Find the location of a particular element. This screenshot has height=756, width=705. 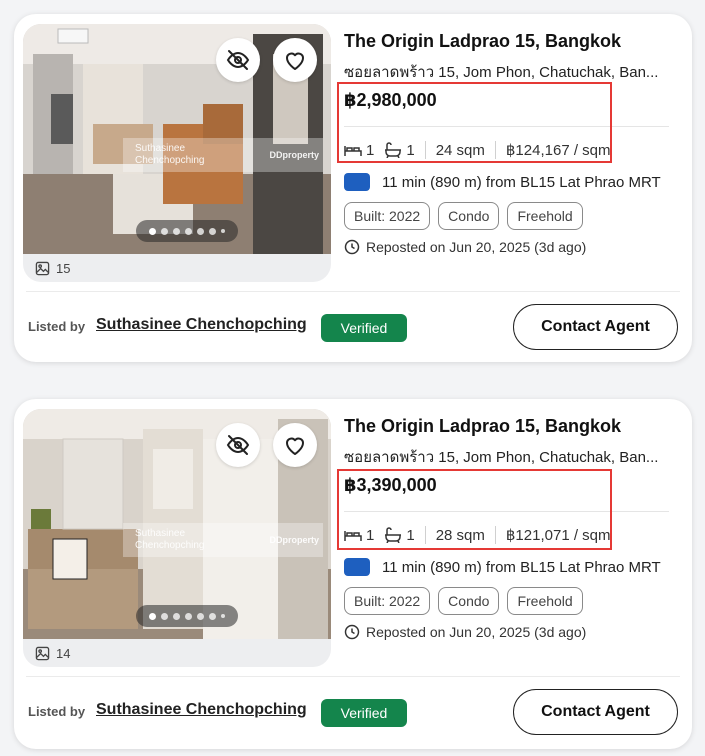

photo-count: 14 is located at coordinates (52, 653).